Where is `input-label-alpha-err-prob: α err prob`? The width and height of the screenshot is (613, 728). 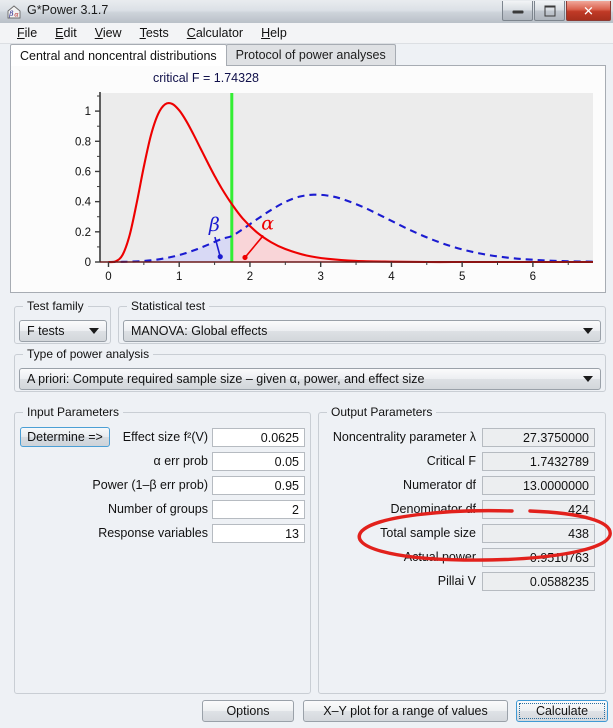 input-label-alpha-err-prob: α err prob is located at coordinates (180, 461).